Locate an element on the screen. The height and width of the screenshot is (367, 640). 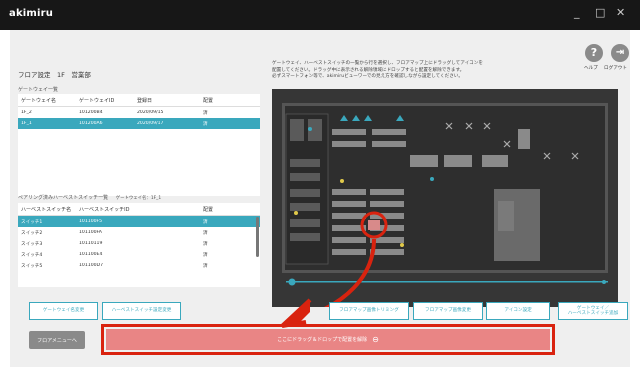
switch-cell: 101100FA is located at coordinates (90, 232).